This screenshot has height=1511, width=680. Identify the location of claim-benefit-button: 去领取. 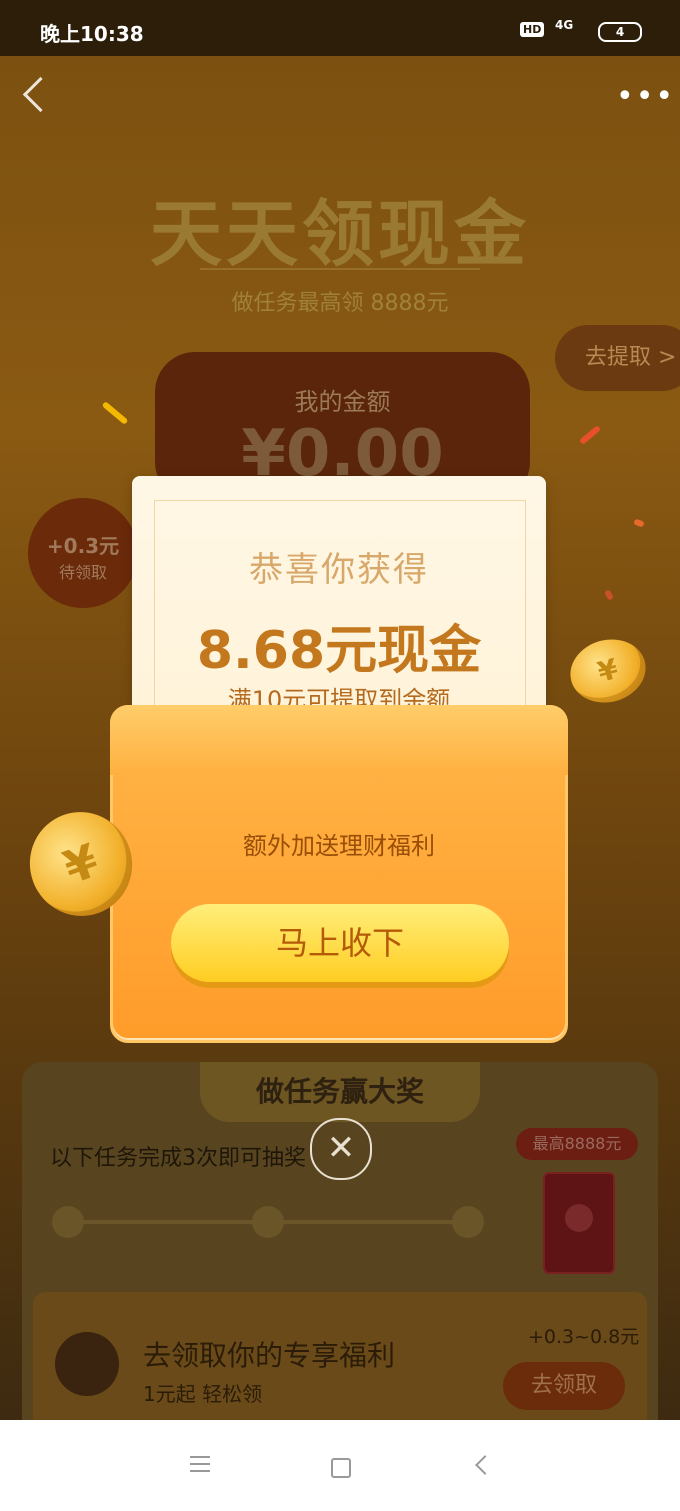
(564, 1386).